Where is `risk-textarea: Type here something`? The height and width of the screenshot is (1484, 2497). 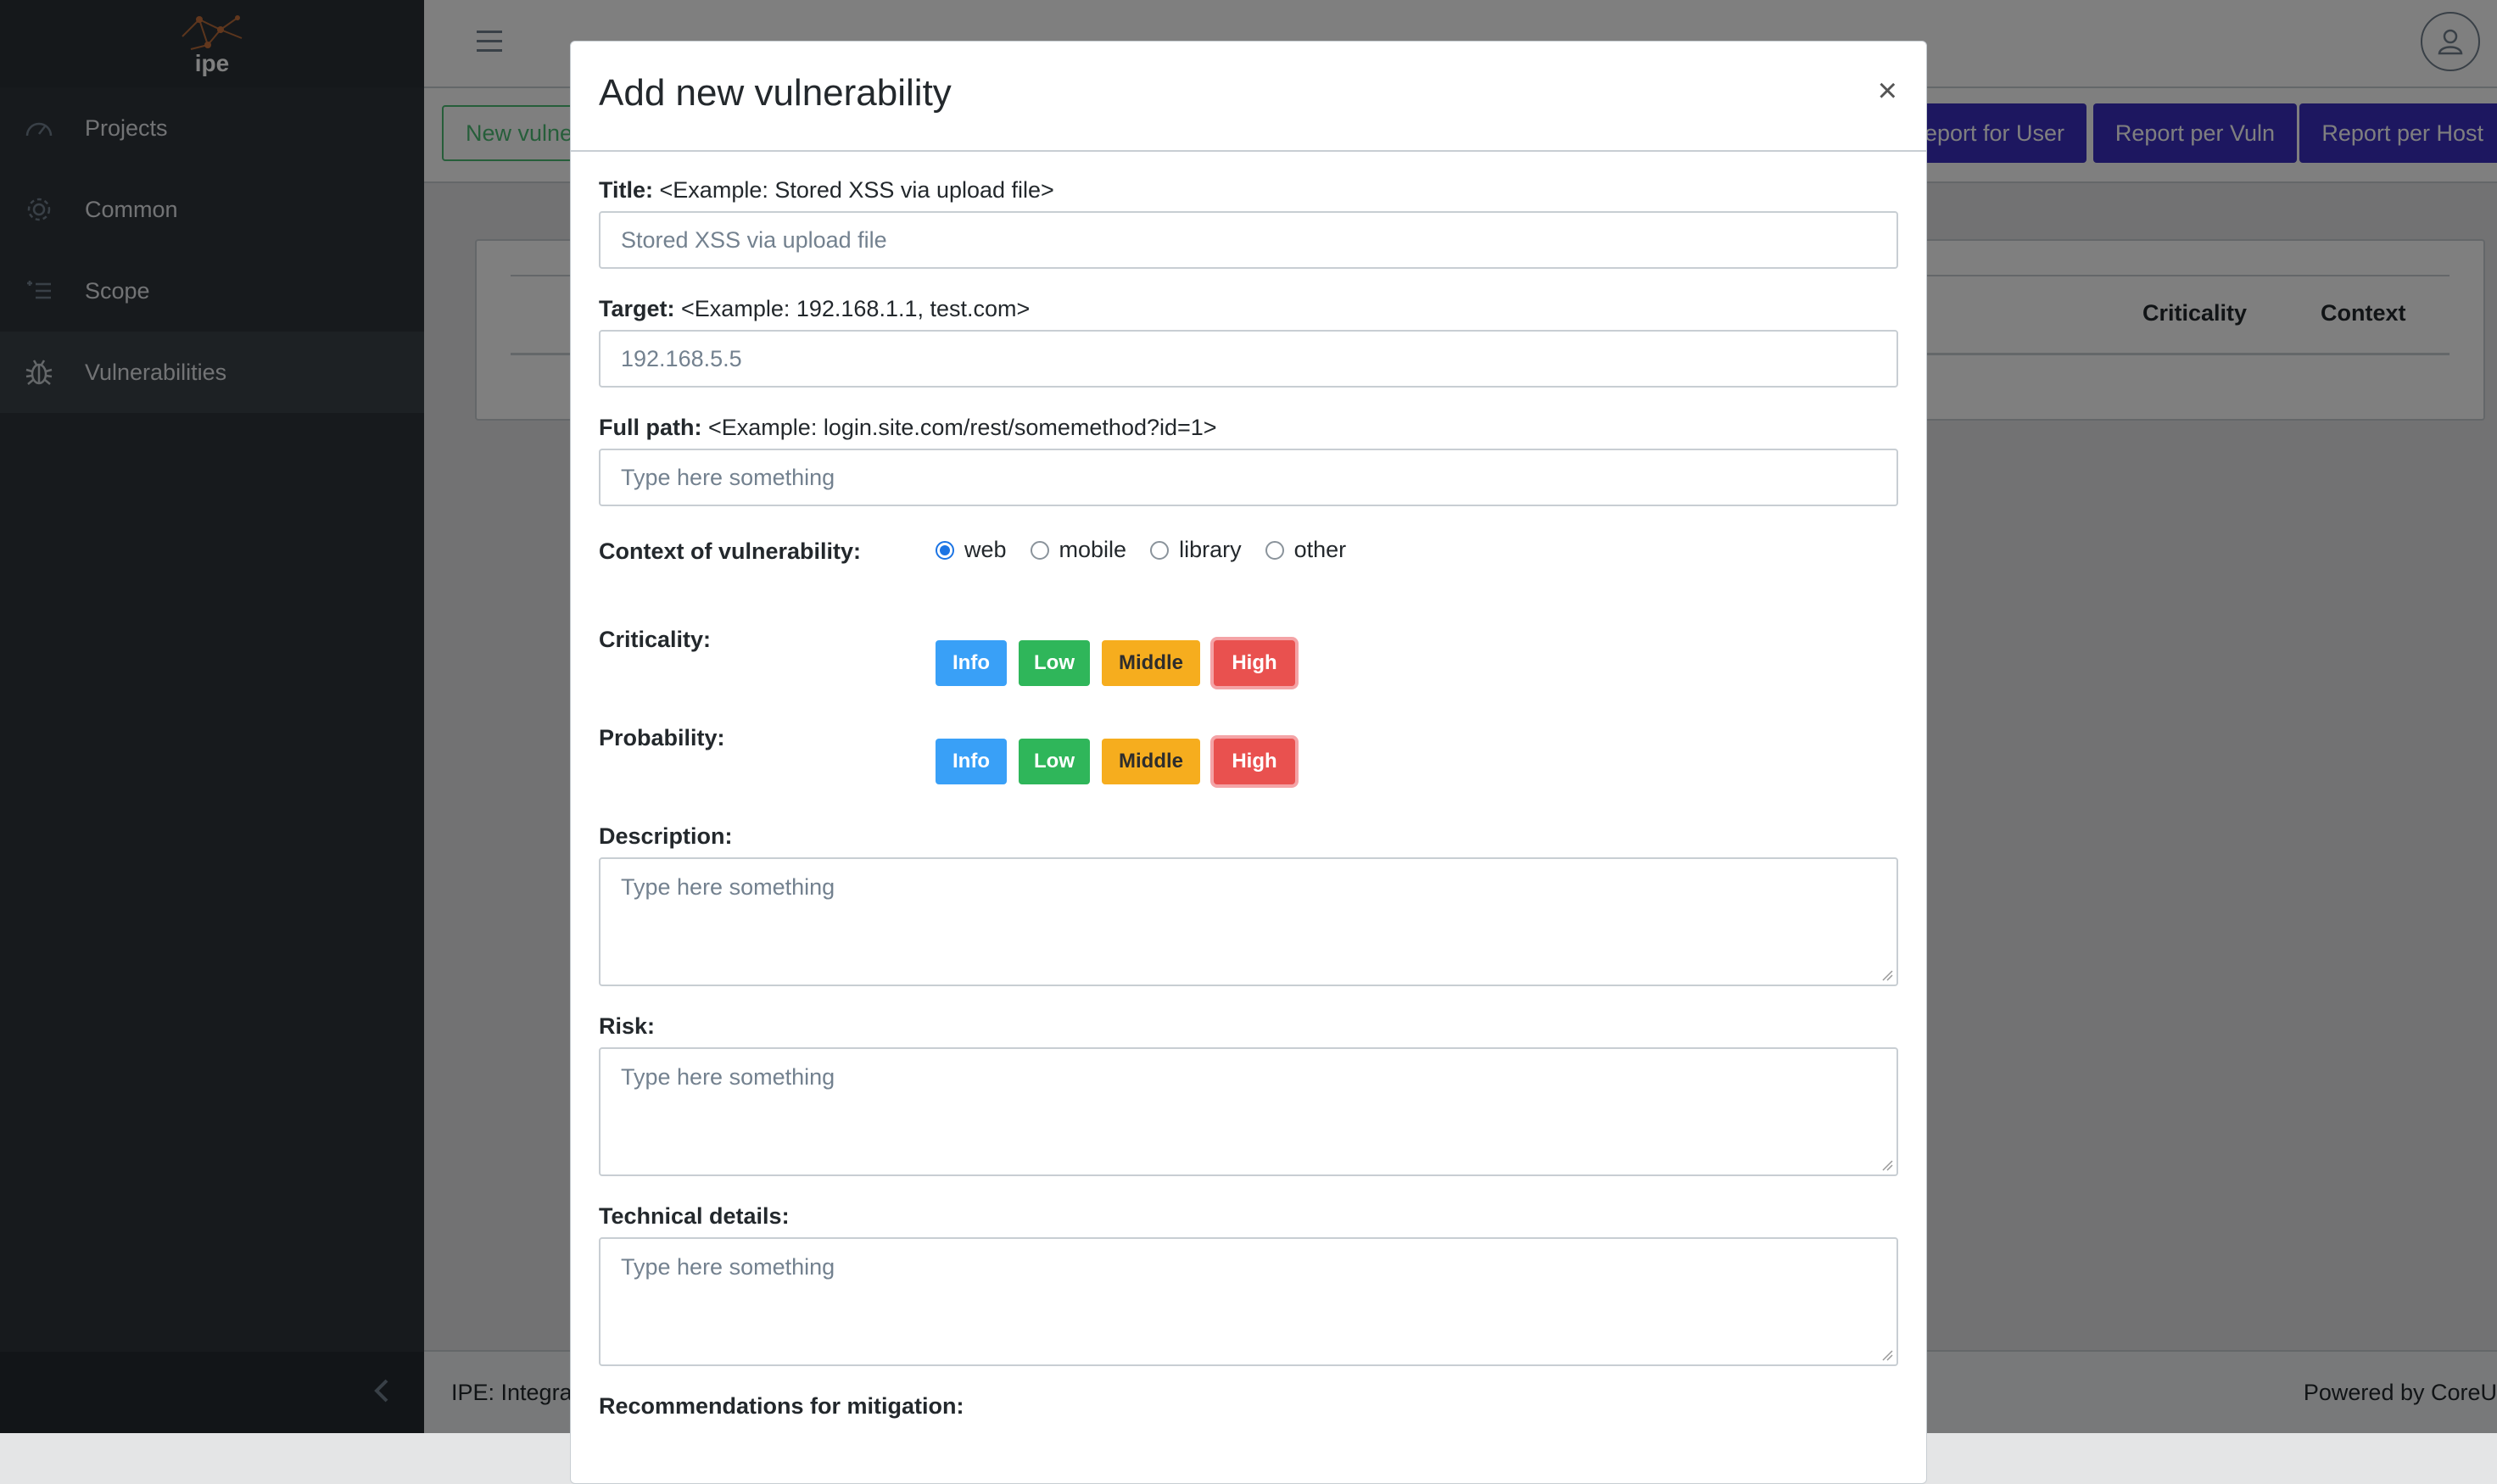 risk-textarea: Type here something is located at coordinates (1248, 1111).